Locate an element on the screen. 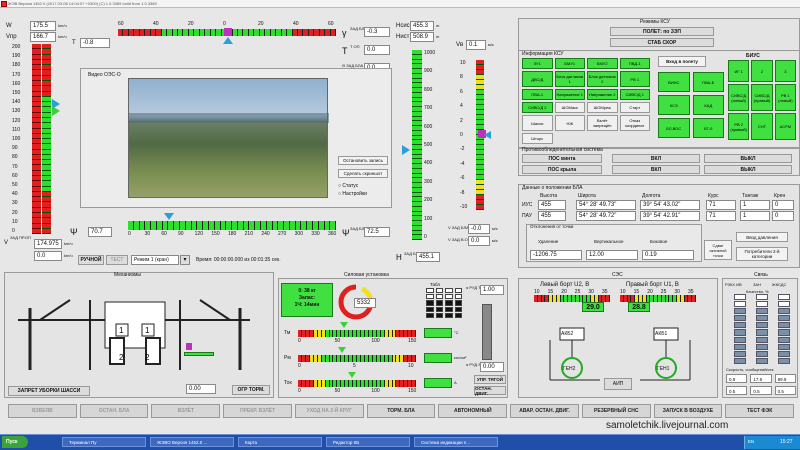 This screenshot has height=450, width=800. gear-lock-button: ЗАПРЕТ УБОРКИ ШАССИ is located at coordinates (49, 391).